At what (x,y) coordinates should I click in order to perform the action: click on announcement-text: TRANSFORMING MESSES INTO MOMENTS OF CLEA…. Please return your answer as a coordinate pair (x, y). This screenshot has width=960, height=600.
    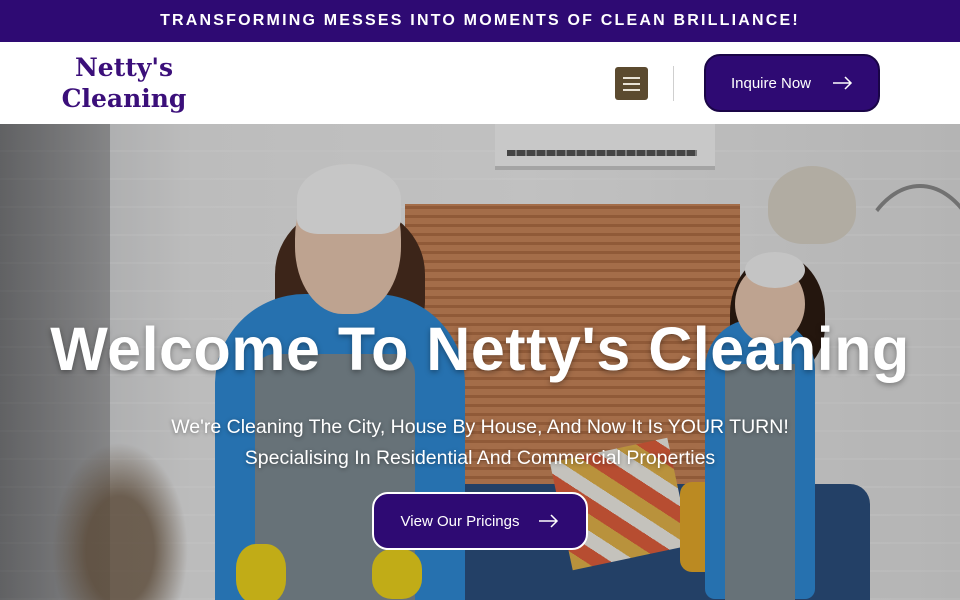
    Looking at the image, I should click on (480, 20).